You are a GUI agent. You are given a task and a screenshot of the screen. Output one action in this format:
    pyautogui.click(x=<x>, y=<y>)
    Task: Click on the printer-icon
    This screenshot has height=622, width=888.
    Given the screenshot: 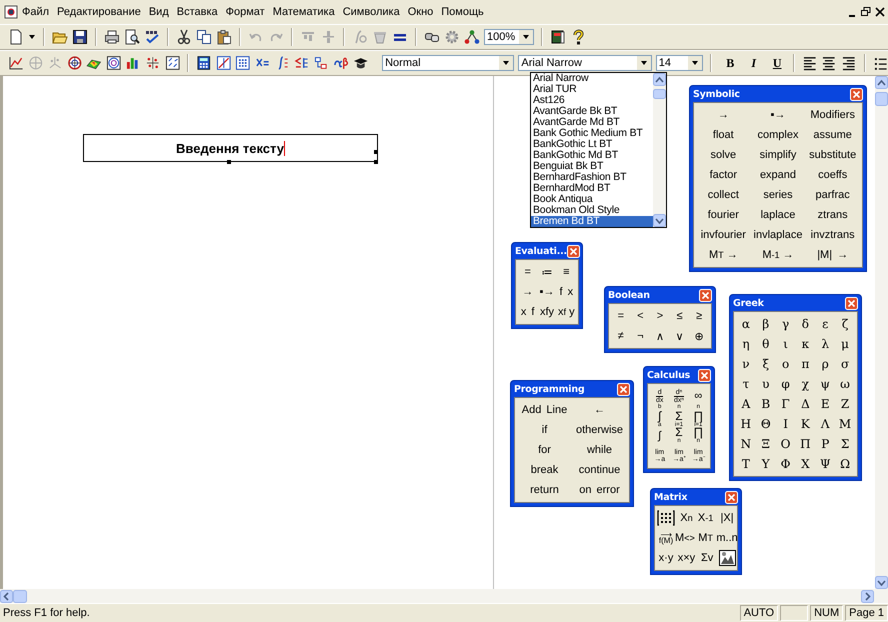 What is the action you would take?
    pyautogui.click(x=112, y=37)
    